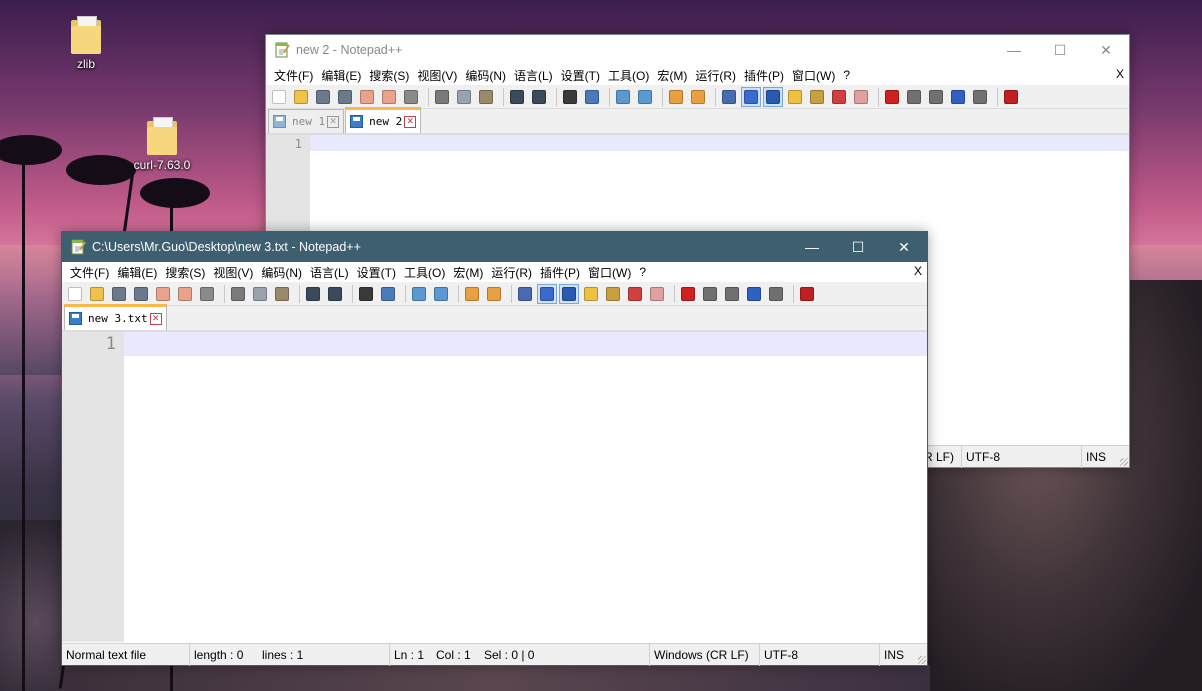 This screenshot has height=691, width=1202. What do you see at coordinates (813, 75) in the screenshot?
I see `menu-window: 窗口(W)` at bounding box center [813, 75].